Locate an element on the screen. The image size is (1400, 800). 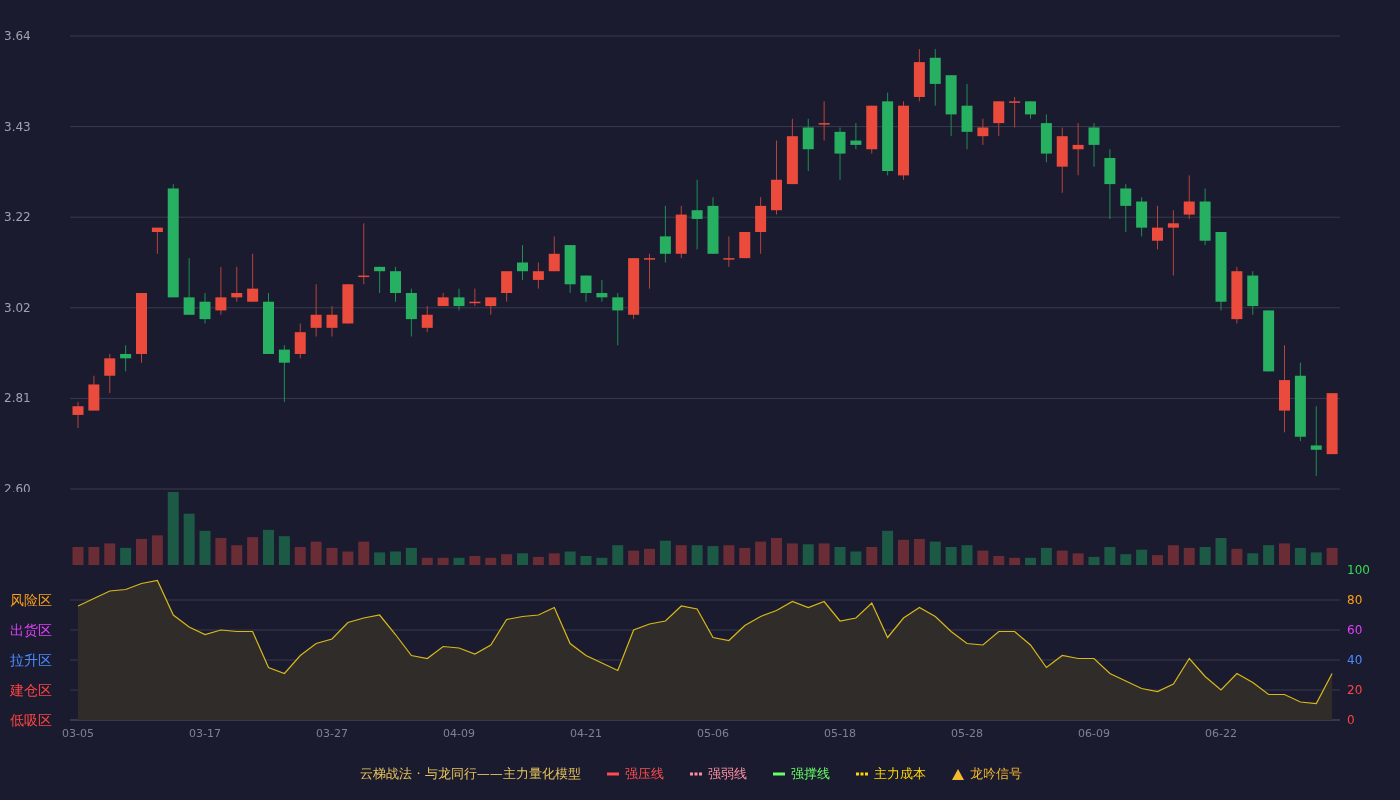
axis-label: 2.81 is located at coordinates (17, 398).